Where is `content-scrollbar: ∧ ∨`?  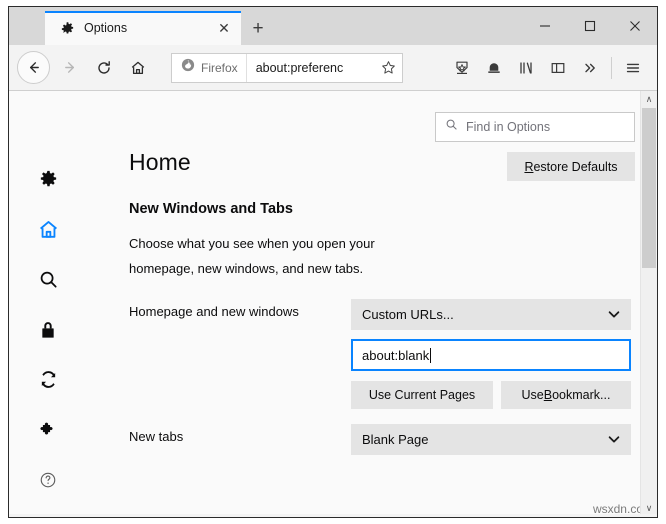 content-scrollbar: ∧ ∨ is located at coordinates (648, 304).